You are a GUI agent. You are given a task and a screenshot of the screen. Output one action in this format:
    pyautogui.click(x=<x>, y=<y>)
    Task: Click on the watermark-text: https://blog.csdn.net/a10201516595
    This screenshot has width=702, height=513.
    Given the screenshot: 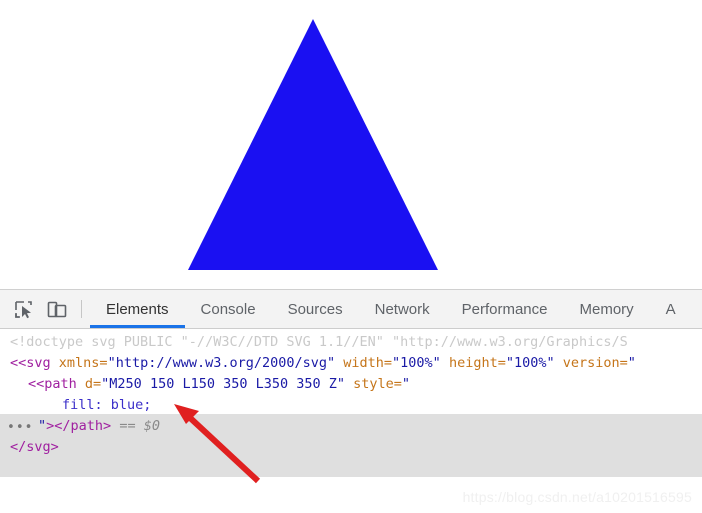 What is the action you would take?
    pyautogui.click(x=577, y=497)
    